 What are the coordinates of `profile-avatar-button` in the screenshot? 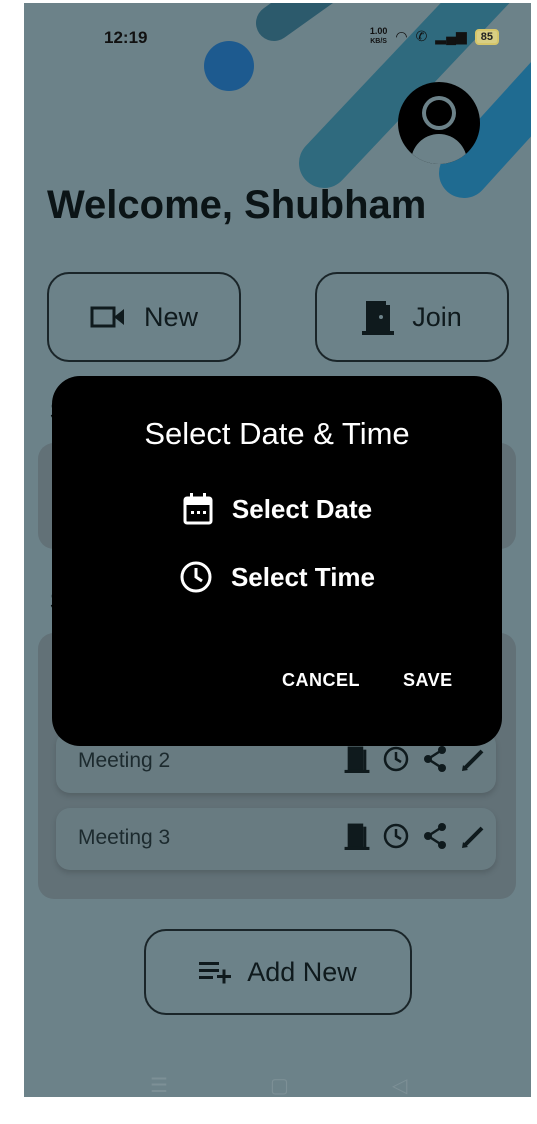 It's located at (439, 123).